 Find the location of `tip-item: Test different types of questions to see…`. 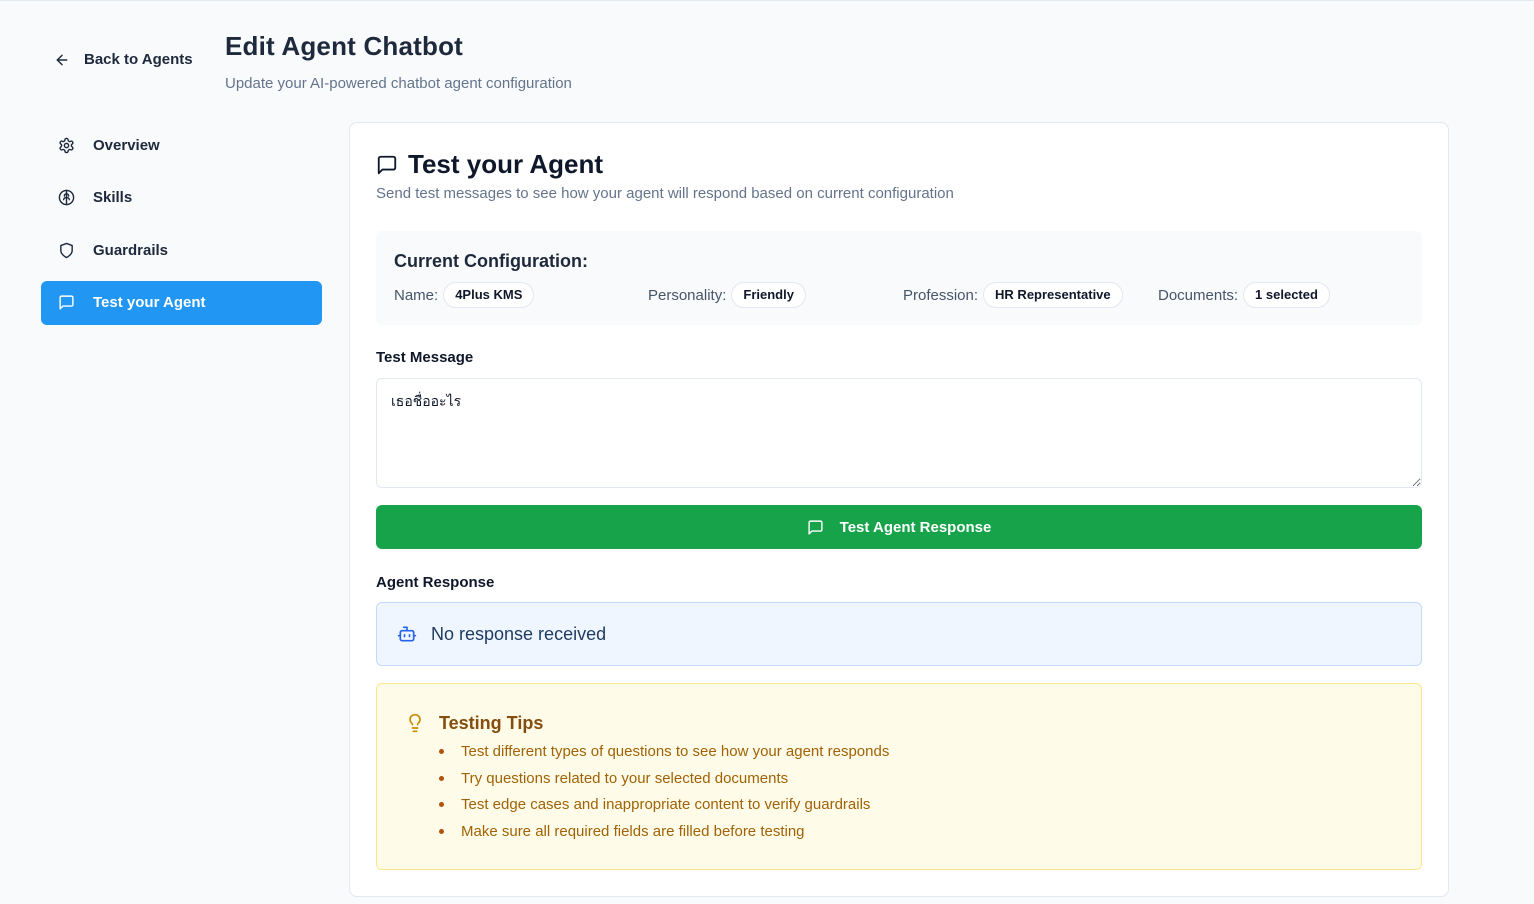

tip-item: Test different types of questions to see… is located at coordinates (664, 755).